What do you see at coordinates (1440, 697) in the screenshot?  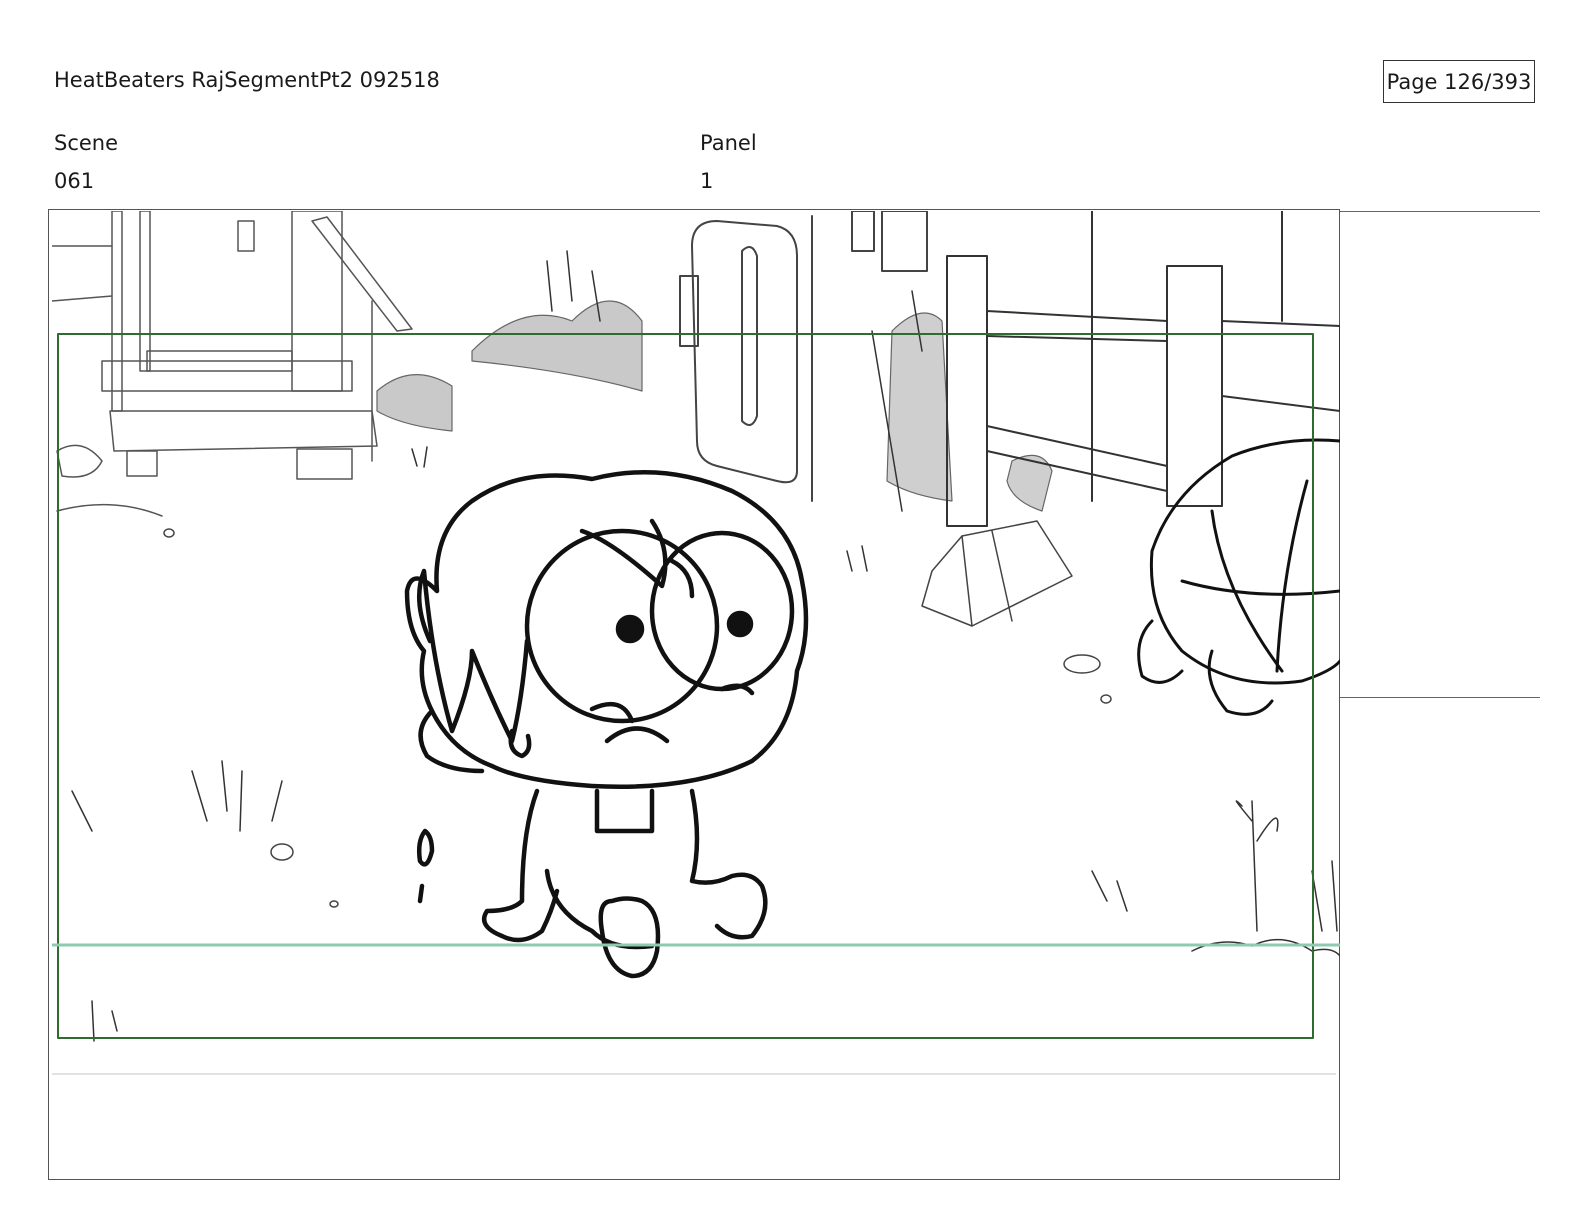 I see `side-divider-bottom` at bounding box center [1440, 697].